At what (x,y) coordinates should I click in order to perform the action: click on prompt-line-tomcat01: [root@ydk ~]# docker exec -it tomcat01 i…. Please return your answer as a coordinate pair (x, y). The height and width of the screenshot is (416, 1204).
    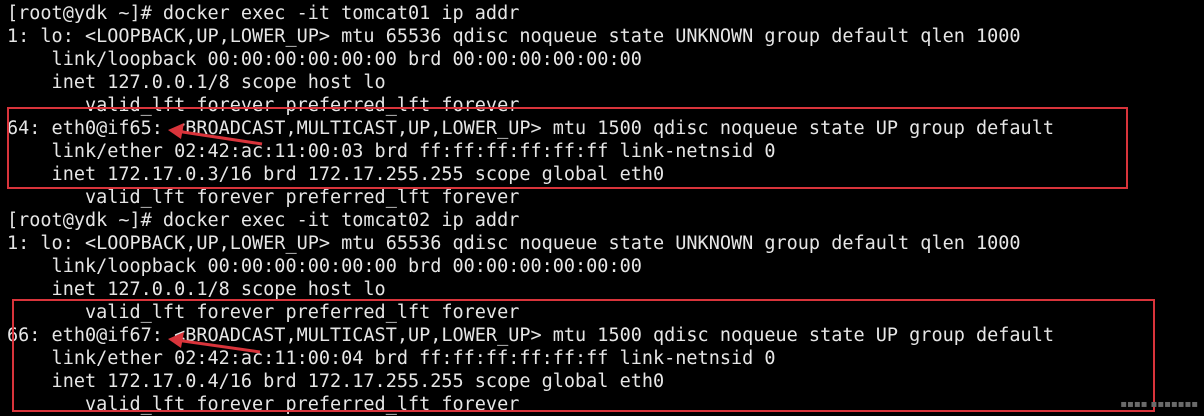
    Looking at the image, I should click on (263, 13).